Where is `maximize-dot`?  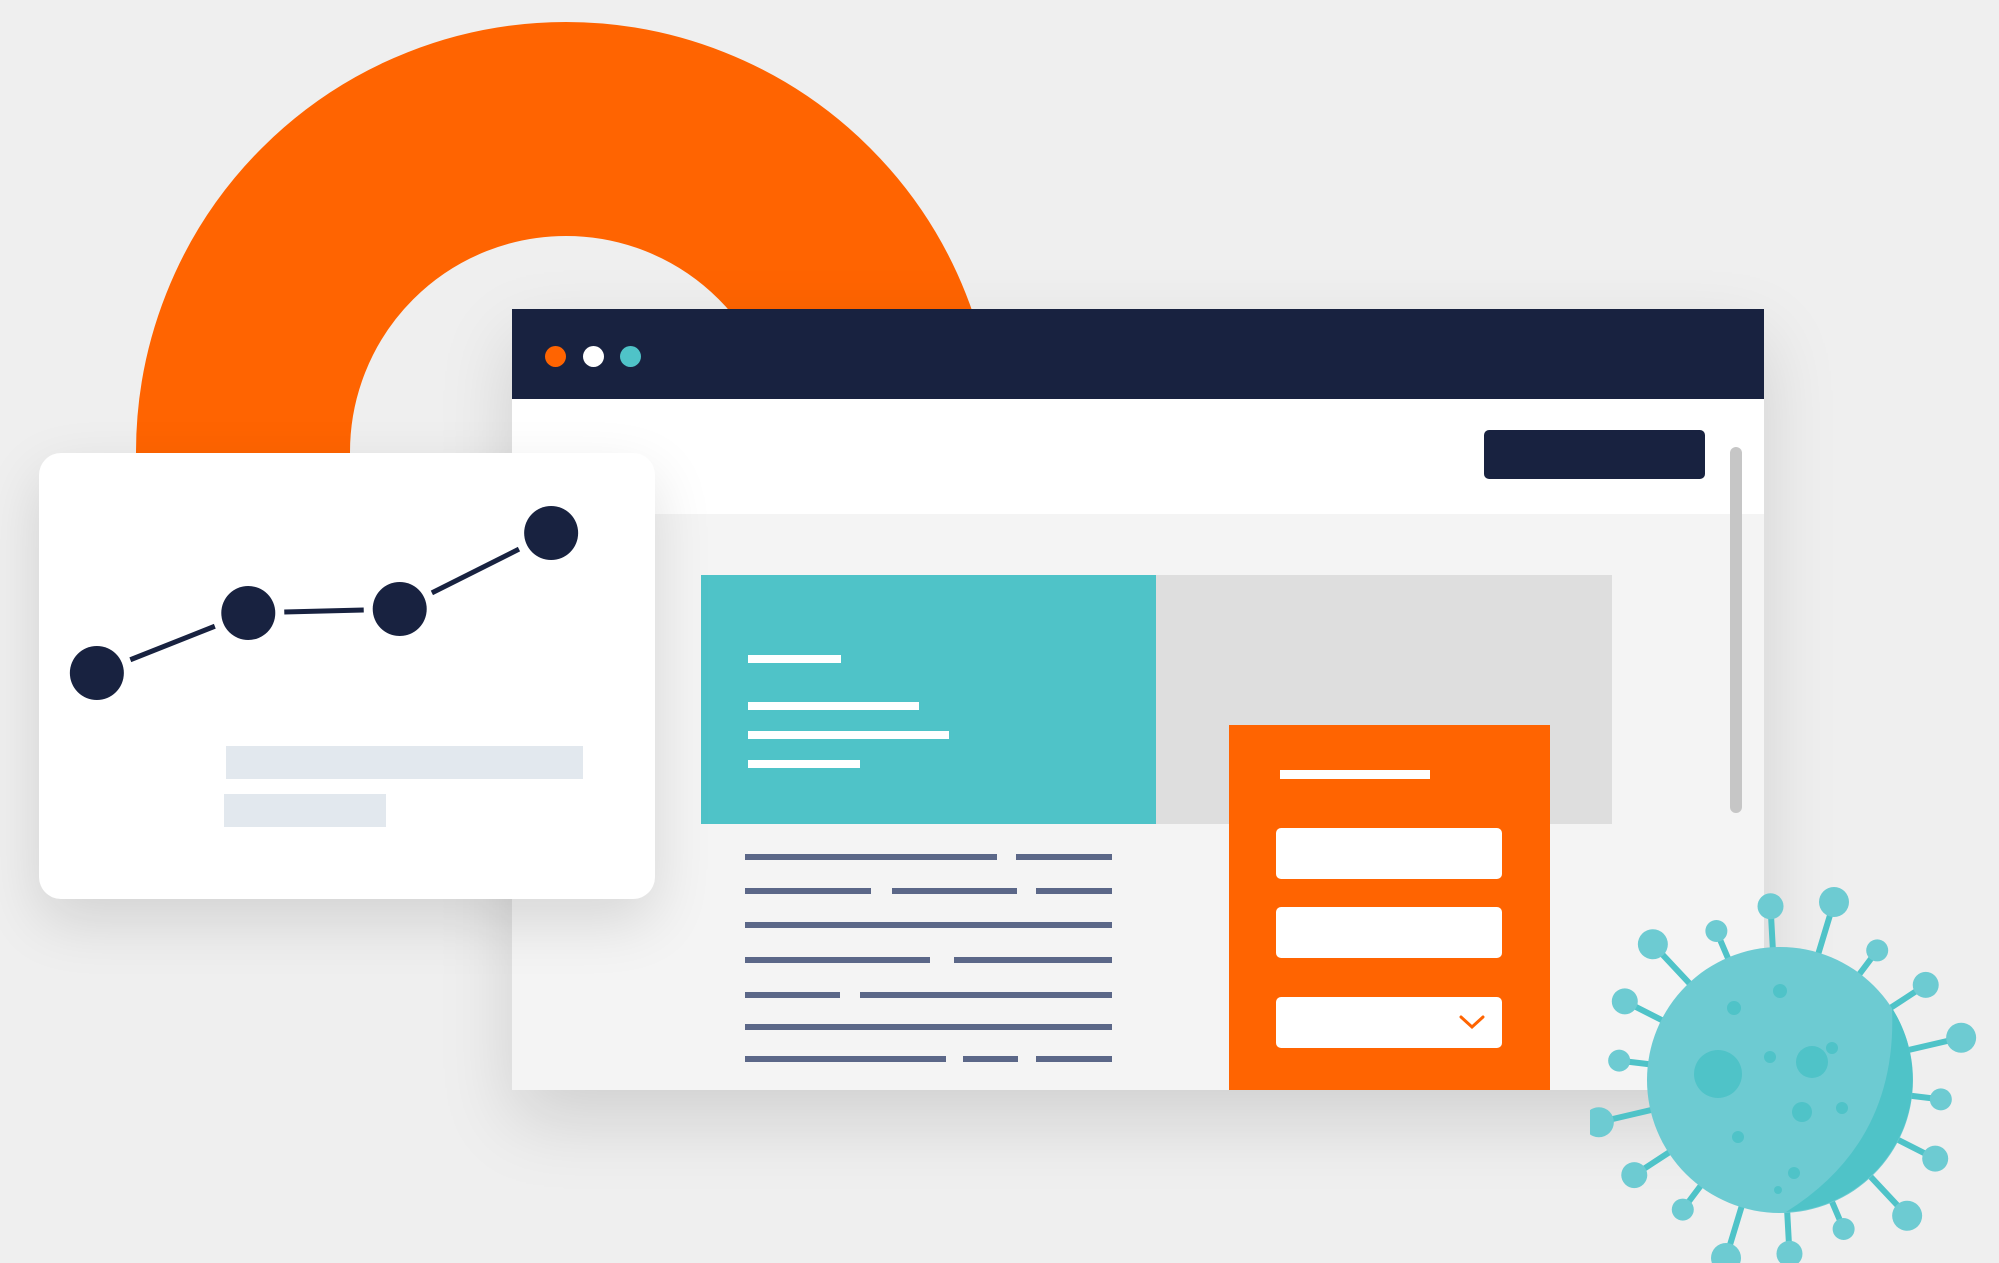 maximize-dot is located at coordinates (630, 356).